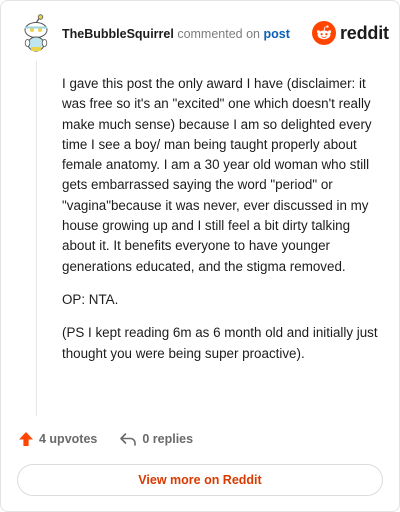  I want to click on reddit-logo: reddit, so click(350, 33).